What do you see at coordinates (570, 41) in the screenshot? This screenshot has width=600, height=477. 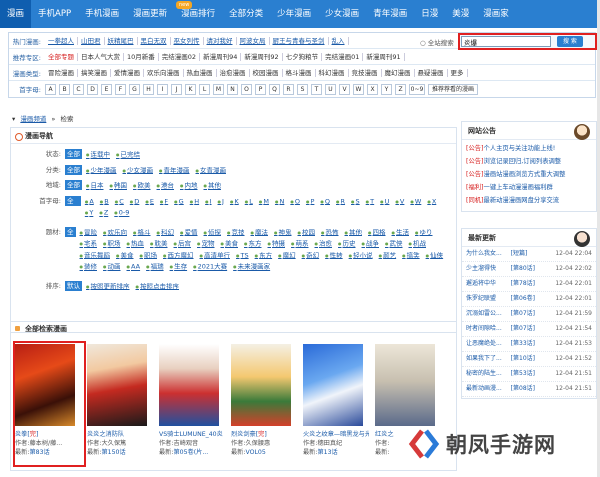 I see `search-button: 搜 索` at bounding box center [570, 41].